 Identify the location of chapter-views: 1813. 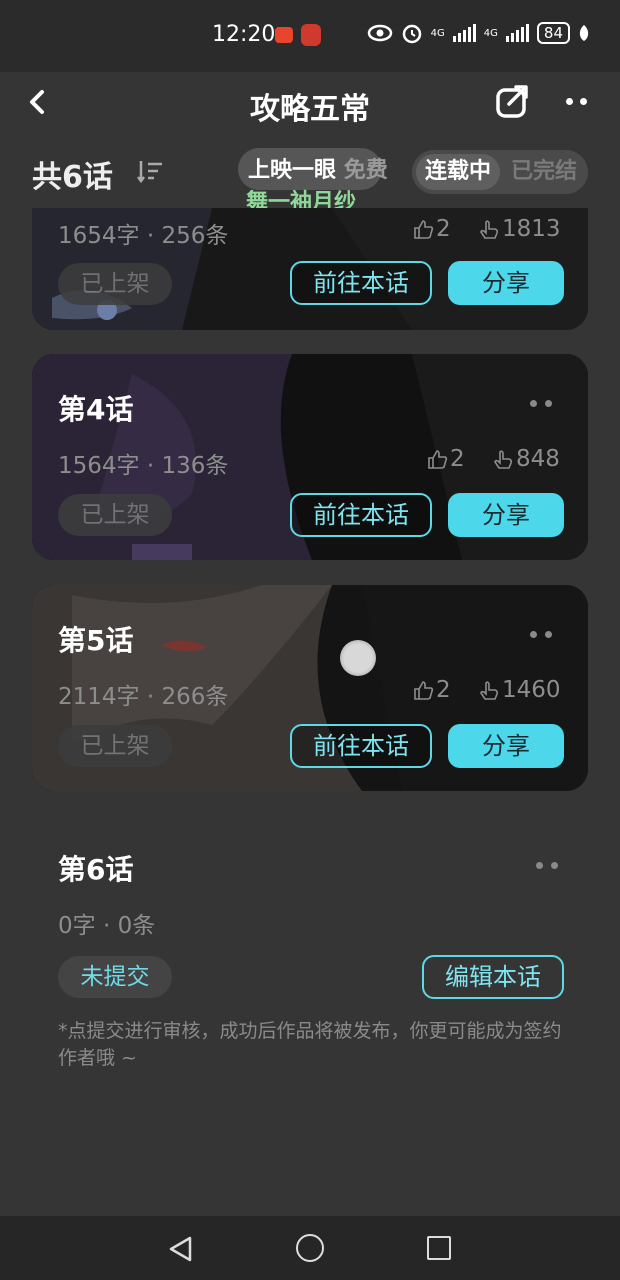
(519, 229).